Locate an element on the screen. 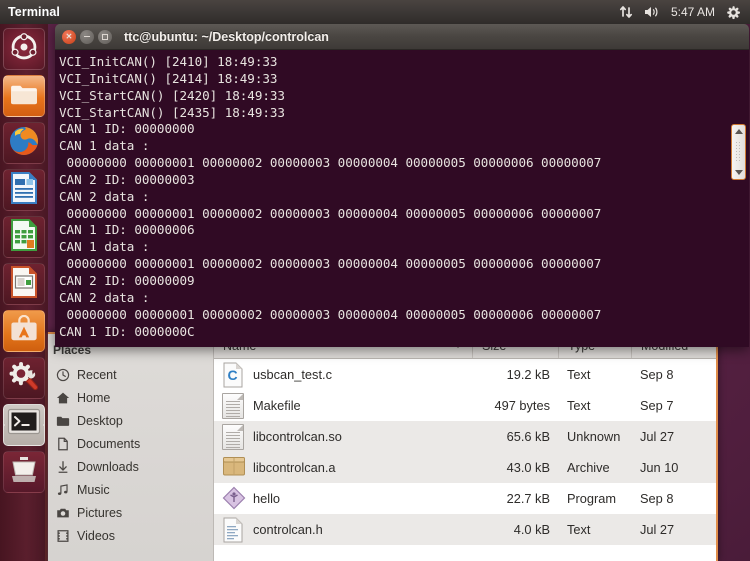  network-icon is located at coordinates (626, 12).